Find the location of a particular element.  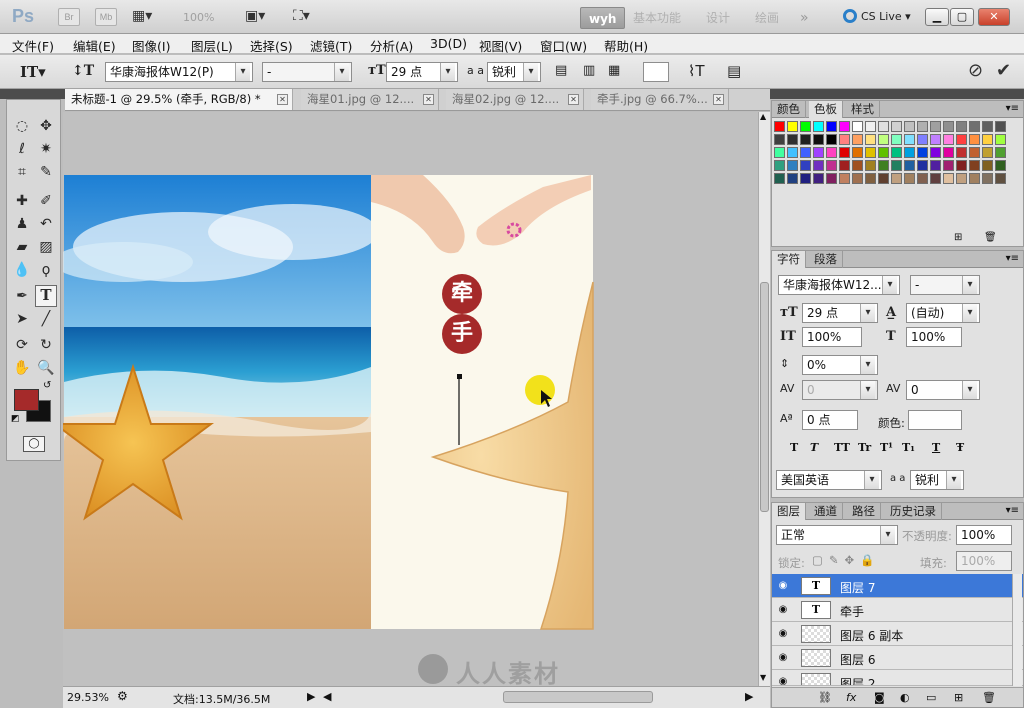

faux-italic-button: T is located at coordinates (814, 447).